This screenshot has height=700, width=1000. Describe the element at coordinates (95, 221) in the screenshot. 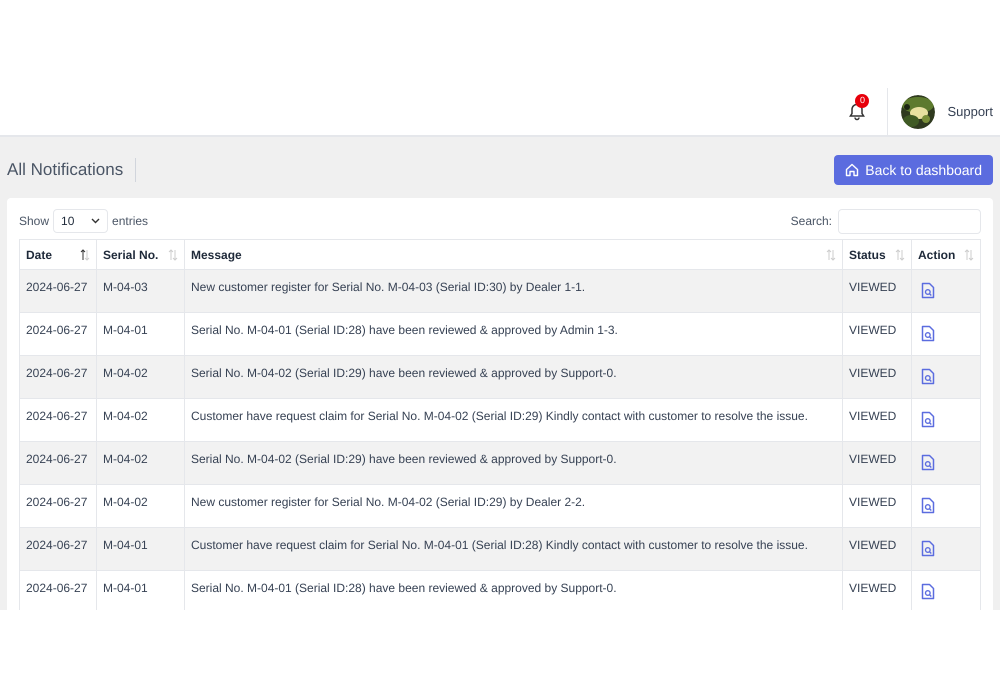

I see `chevron-down-icon` at that location.